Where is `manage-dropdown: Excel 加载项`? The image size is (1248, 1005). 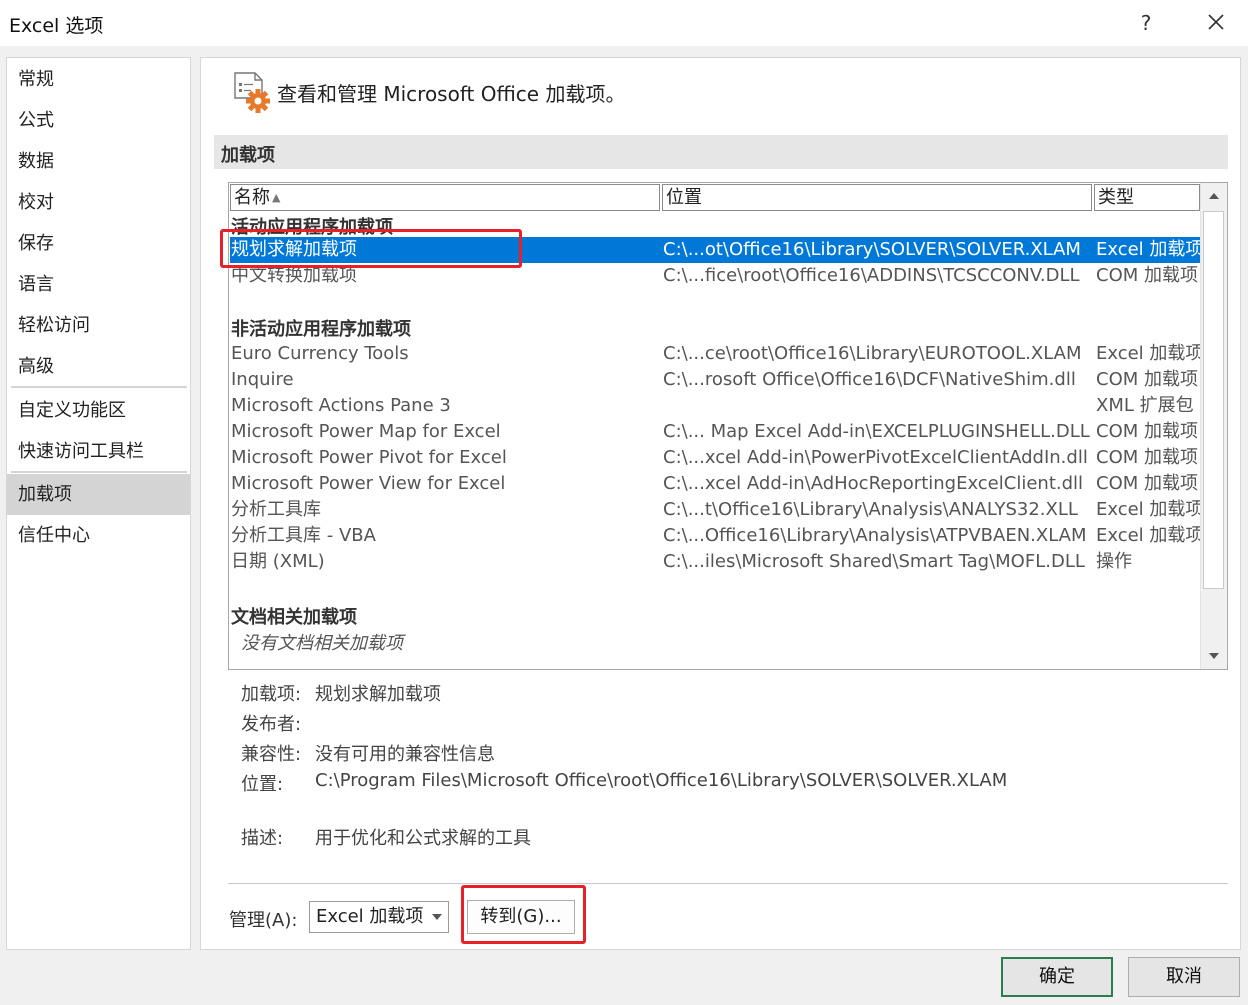
manage-dropdown: Excel 加载项 is located at coordinates (379, 917).